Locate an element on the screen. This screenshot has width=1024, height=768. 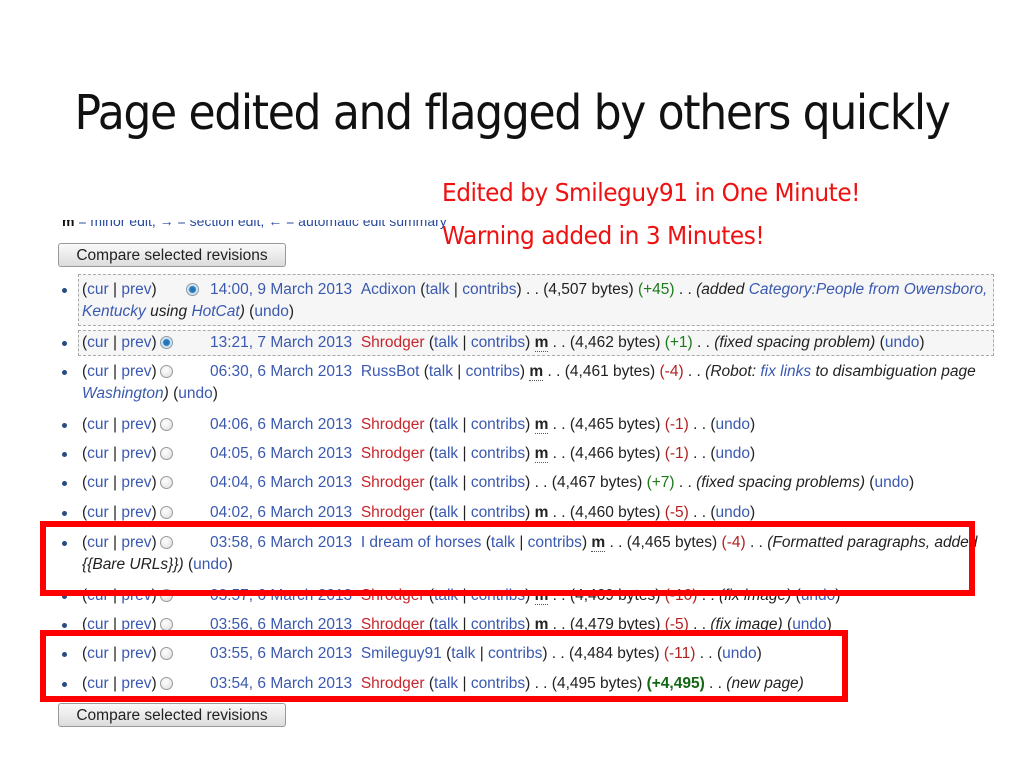
revision-date-link: 03:55, 6 March 2013 is located at coordinates (281, 653).